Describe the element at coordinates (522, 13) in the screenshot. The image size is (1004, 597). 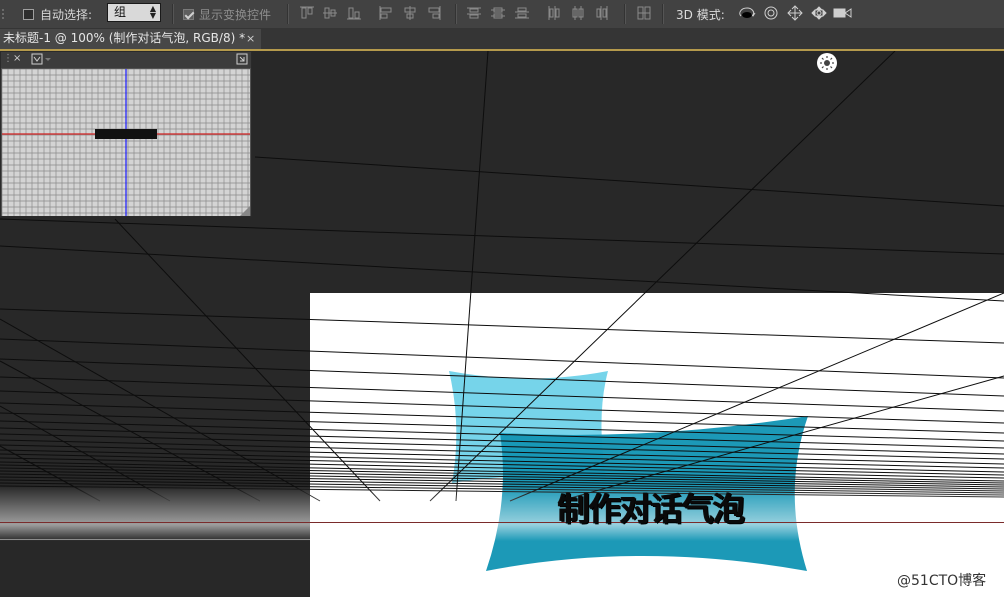
I see `distribute-bottom-icon` at that location.